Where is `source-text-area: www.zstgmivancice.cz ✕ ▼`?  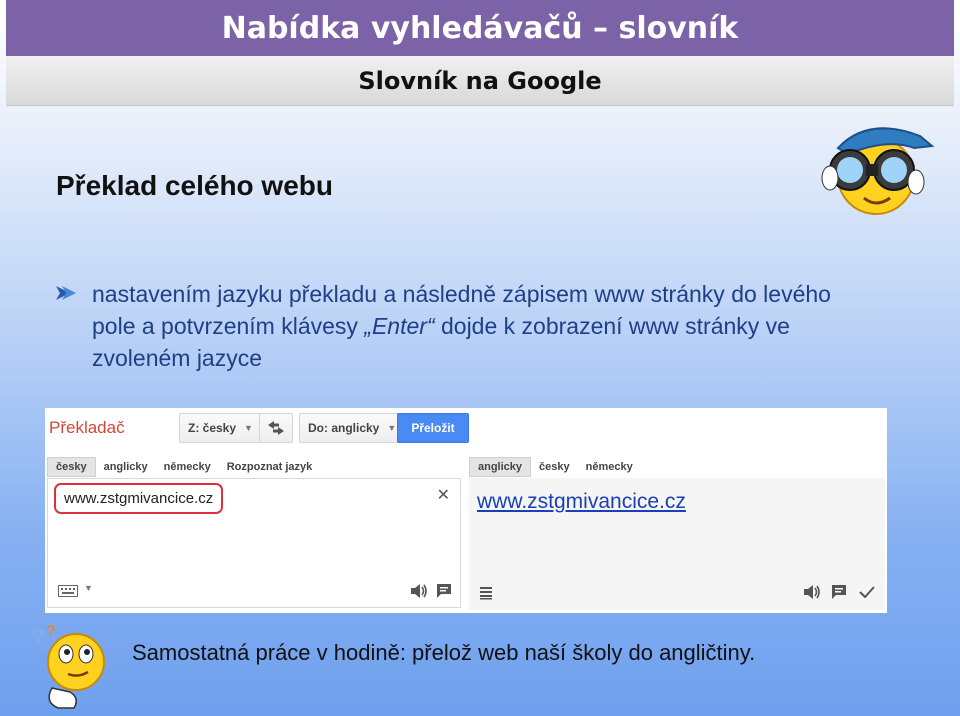
source-text-area: www.zstgmivancice.cz ✕ ▼ is located at coordinates (254, 543).